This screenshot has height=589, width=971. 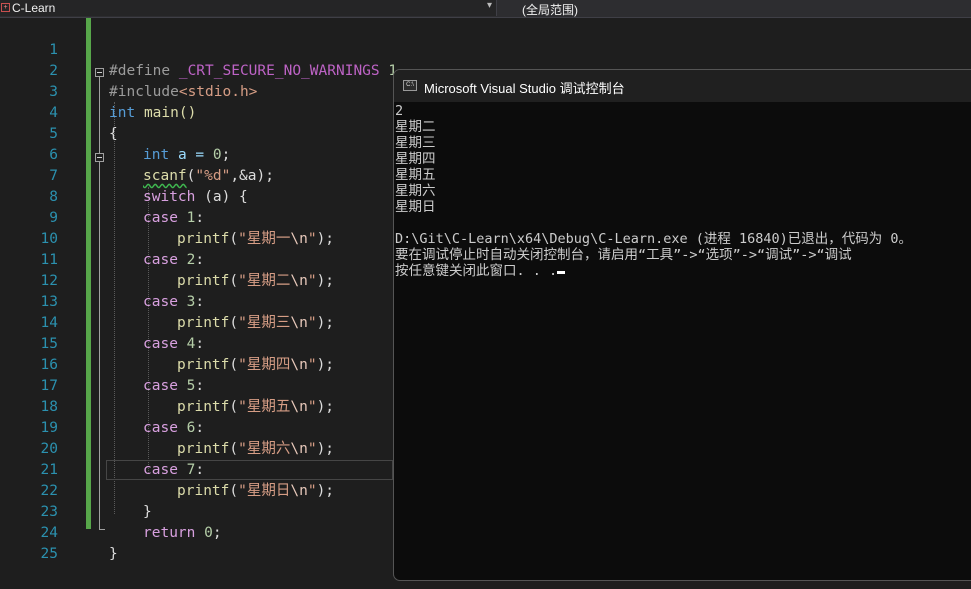 I want to click on cpp-project-icon: +, so click(x=5, y=7).